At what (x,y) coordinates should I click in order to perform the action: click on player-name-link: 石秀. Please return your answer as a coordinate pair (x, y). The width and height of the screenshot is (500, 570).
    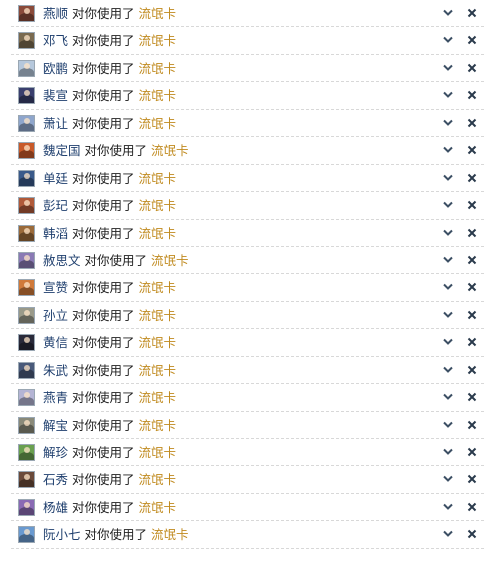
    Looking at the image, I should click on (55, 479).